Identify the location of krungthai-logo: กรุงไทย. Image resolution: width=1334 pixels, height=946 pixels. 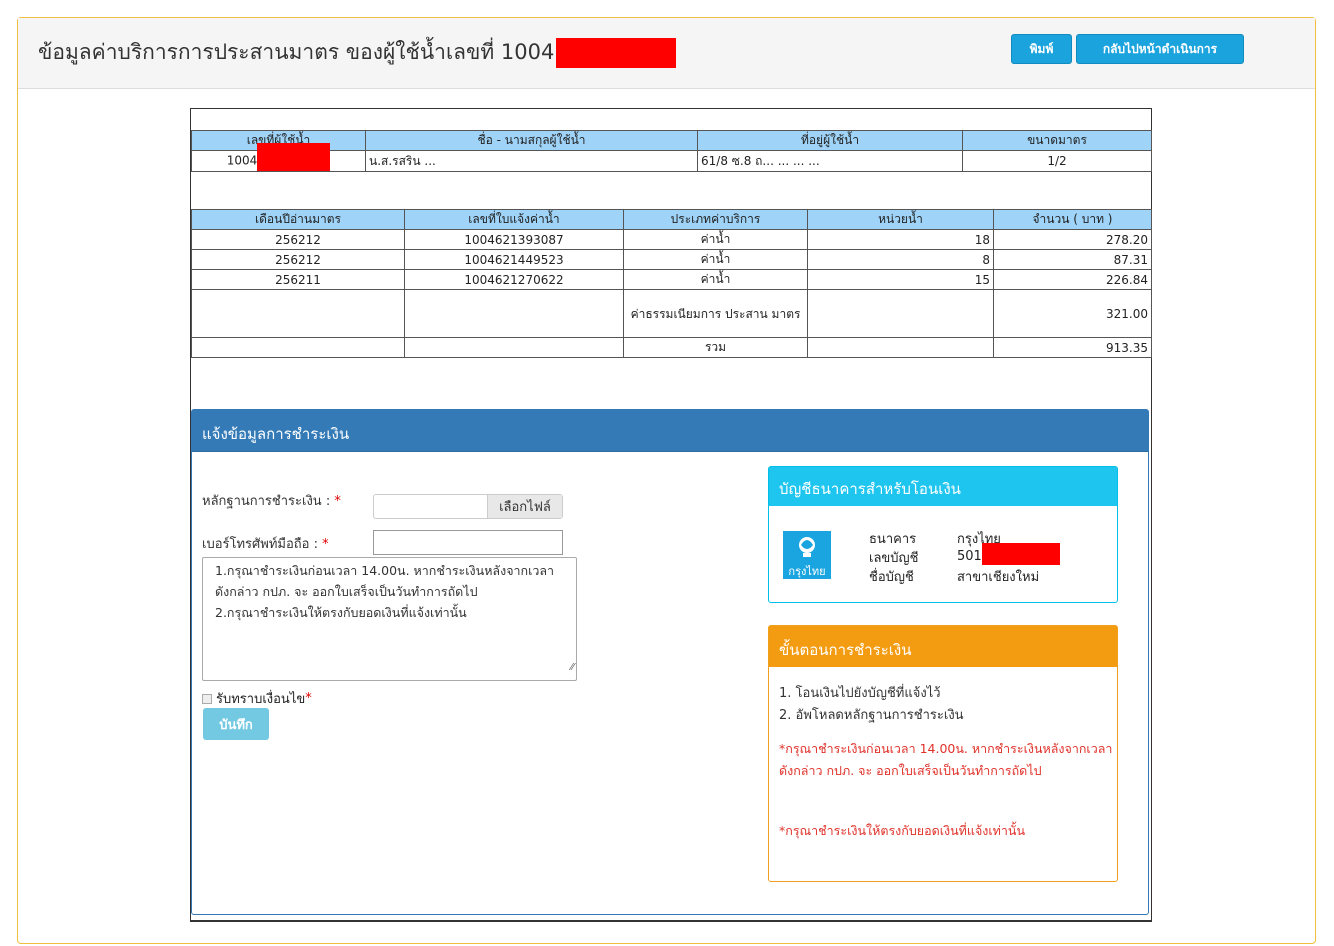
(807, 555).